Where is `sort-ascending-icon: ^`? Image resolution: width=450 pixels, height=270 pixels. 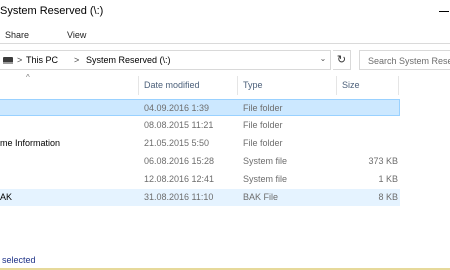
sort-ascending-icon: ^ is located at coordinates (28, 77).